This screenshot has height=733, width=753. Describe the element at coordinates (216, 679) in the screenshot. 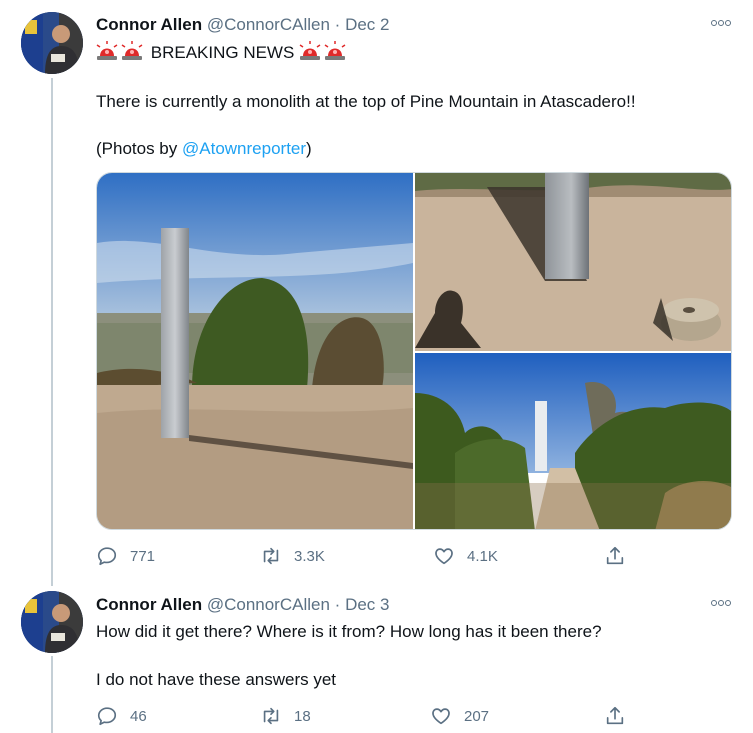

I see `tweet-body-line-2: I do not have these answers yet` at that location.